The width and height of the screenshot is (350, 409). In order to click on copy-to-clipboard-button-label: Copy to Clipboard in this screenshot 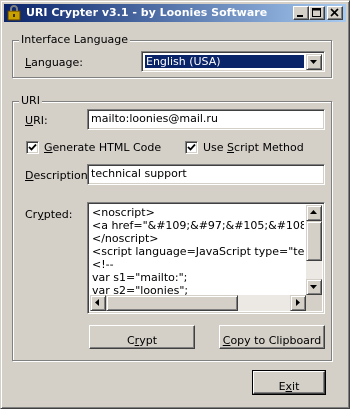, I will do `click(272, 340)`.